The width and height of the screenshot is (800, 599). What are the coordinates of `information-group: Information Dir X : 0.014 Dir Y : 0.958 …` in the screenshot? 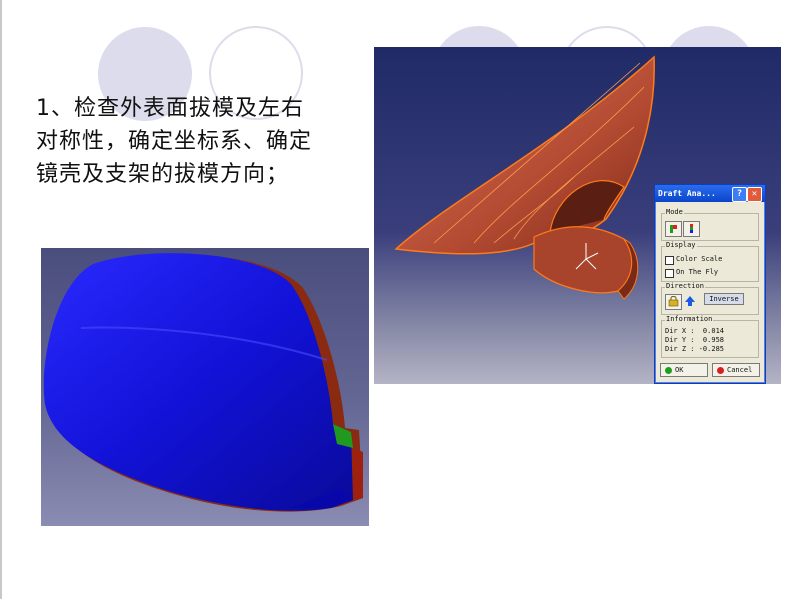 It's located at (710, 336).